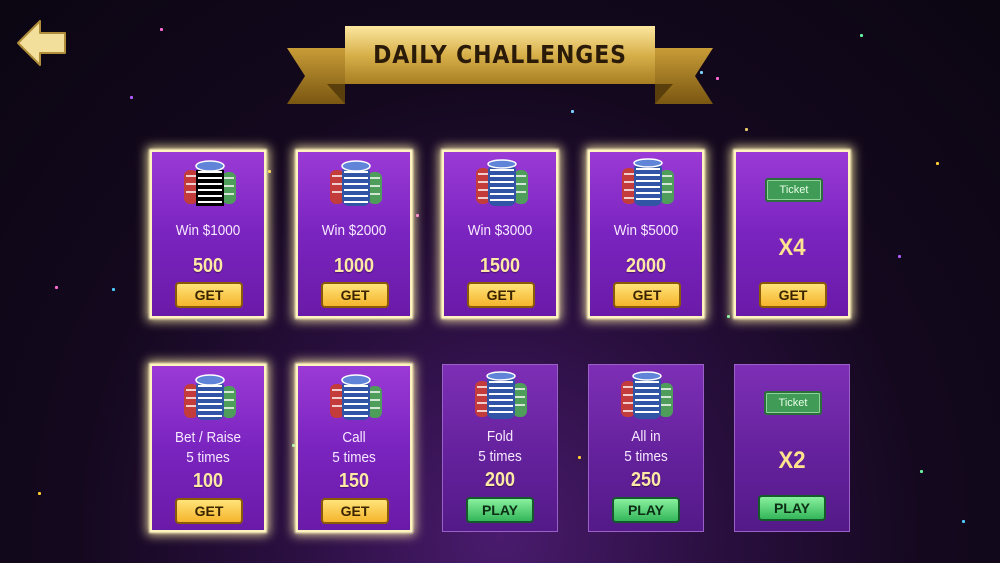  Describe the element at coordinates (208, 437) in the screenshot. I see `challenge-label: Bet / Raise` at that location.